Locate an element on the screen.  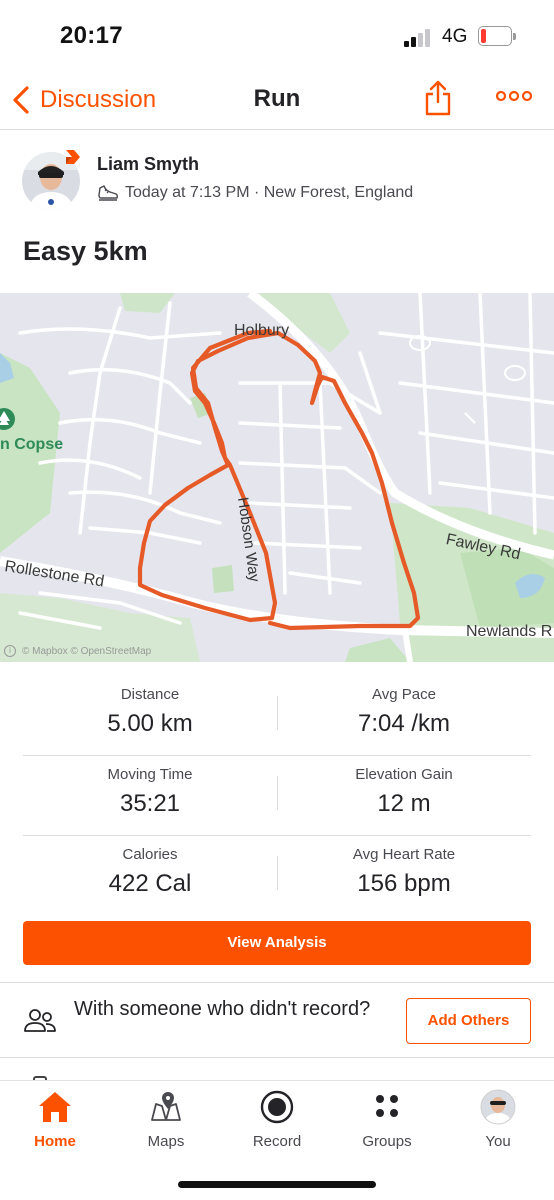
more-options-button is located at coordinates (514, 96).